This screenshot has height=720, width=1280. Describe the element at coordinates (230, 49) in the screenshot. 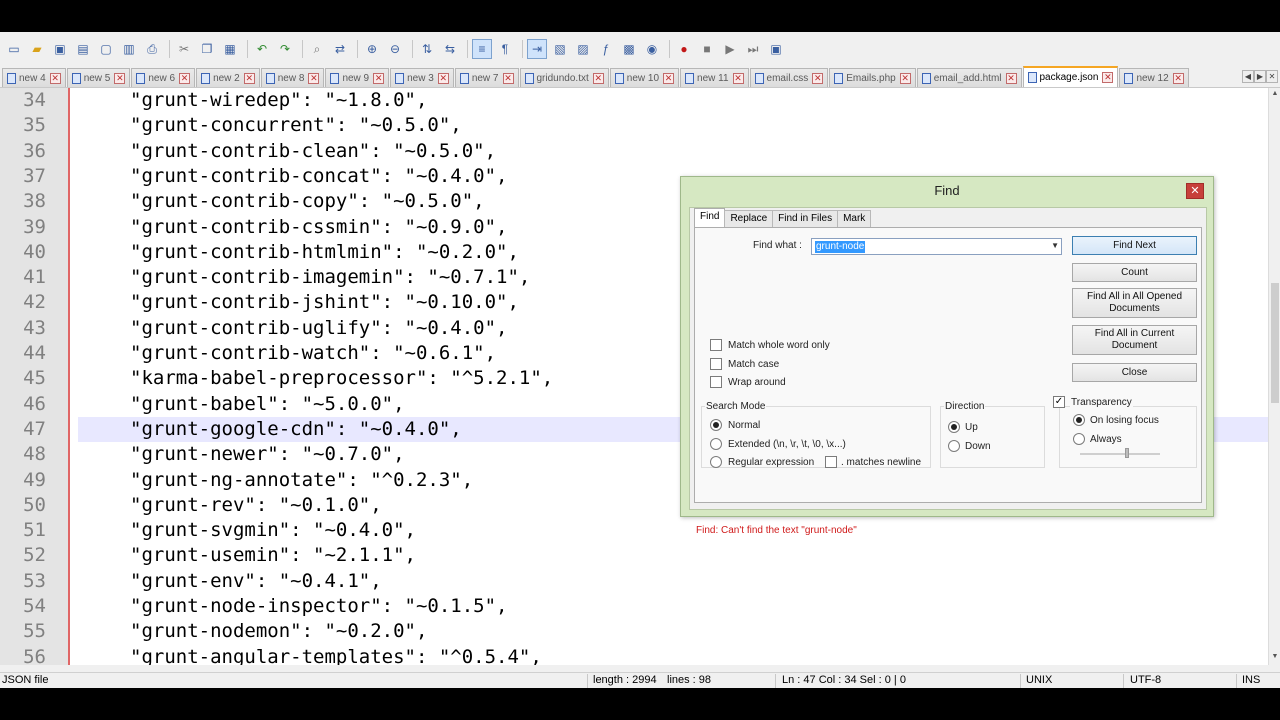

I see `paste-icon: ▦` at that location.